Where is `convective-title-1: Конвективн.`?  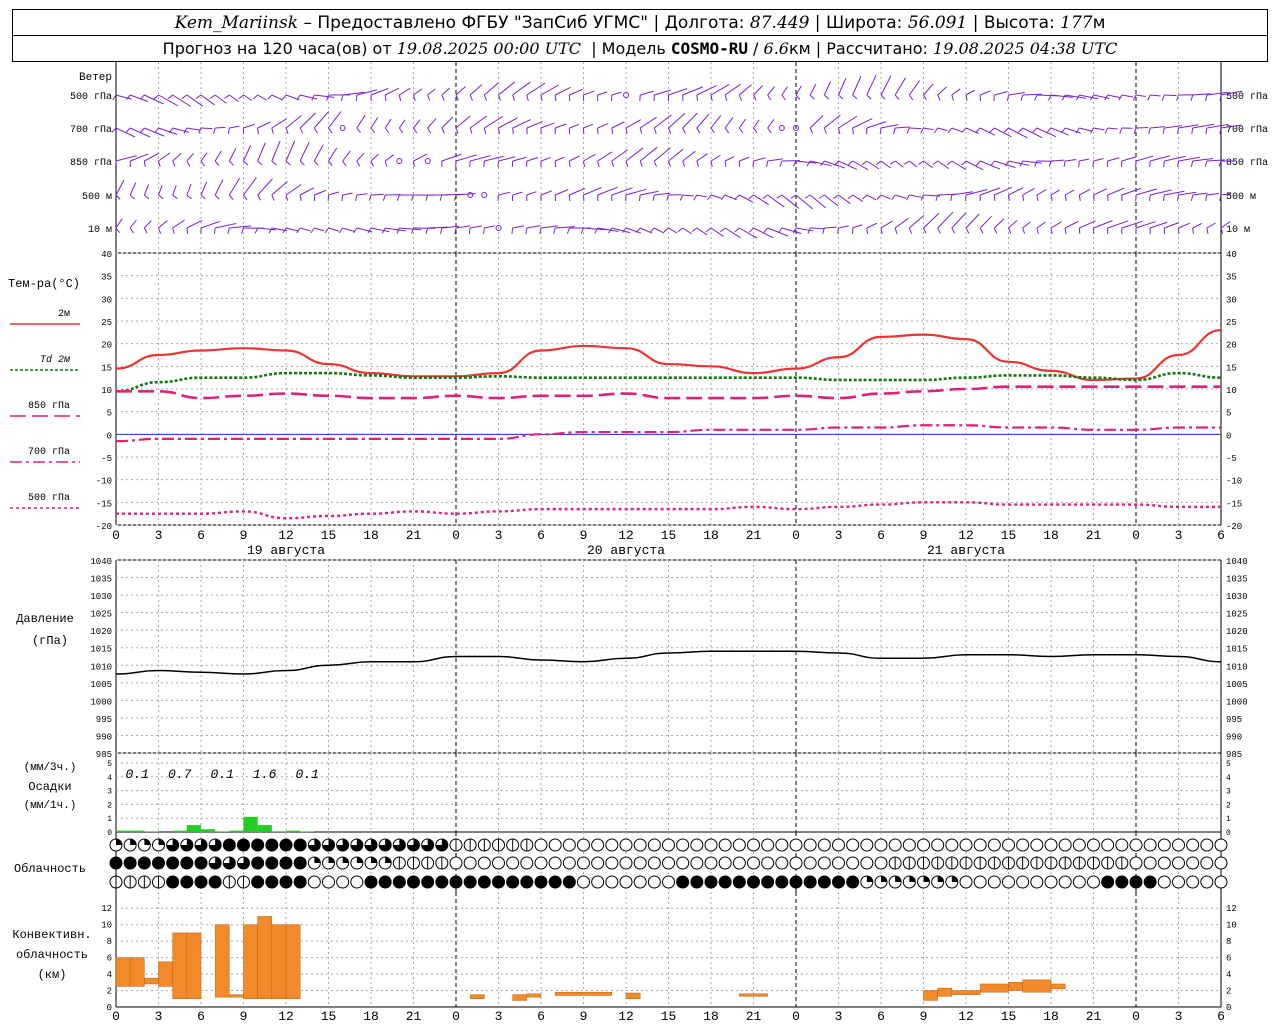
convective-title-1: Конвективн. is located at coordinates (51, 935).